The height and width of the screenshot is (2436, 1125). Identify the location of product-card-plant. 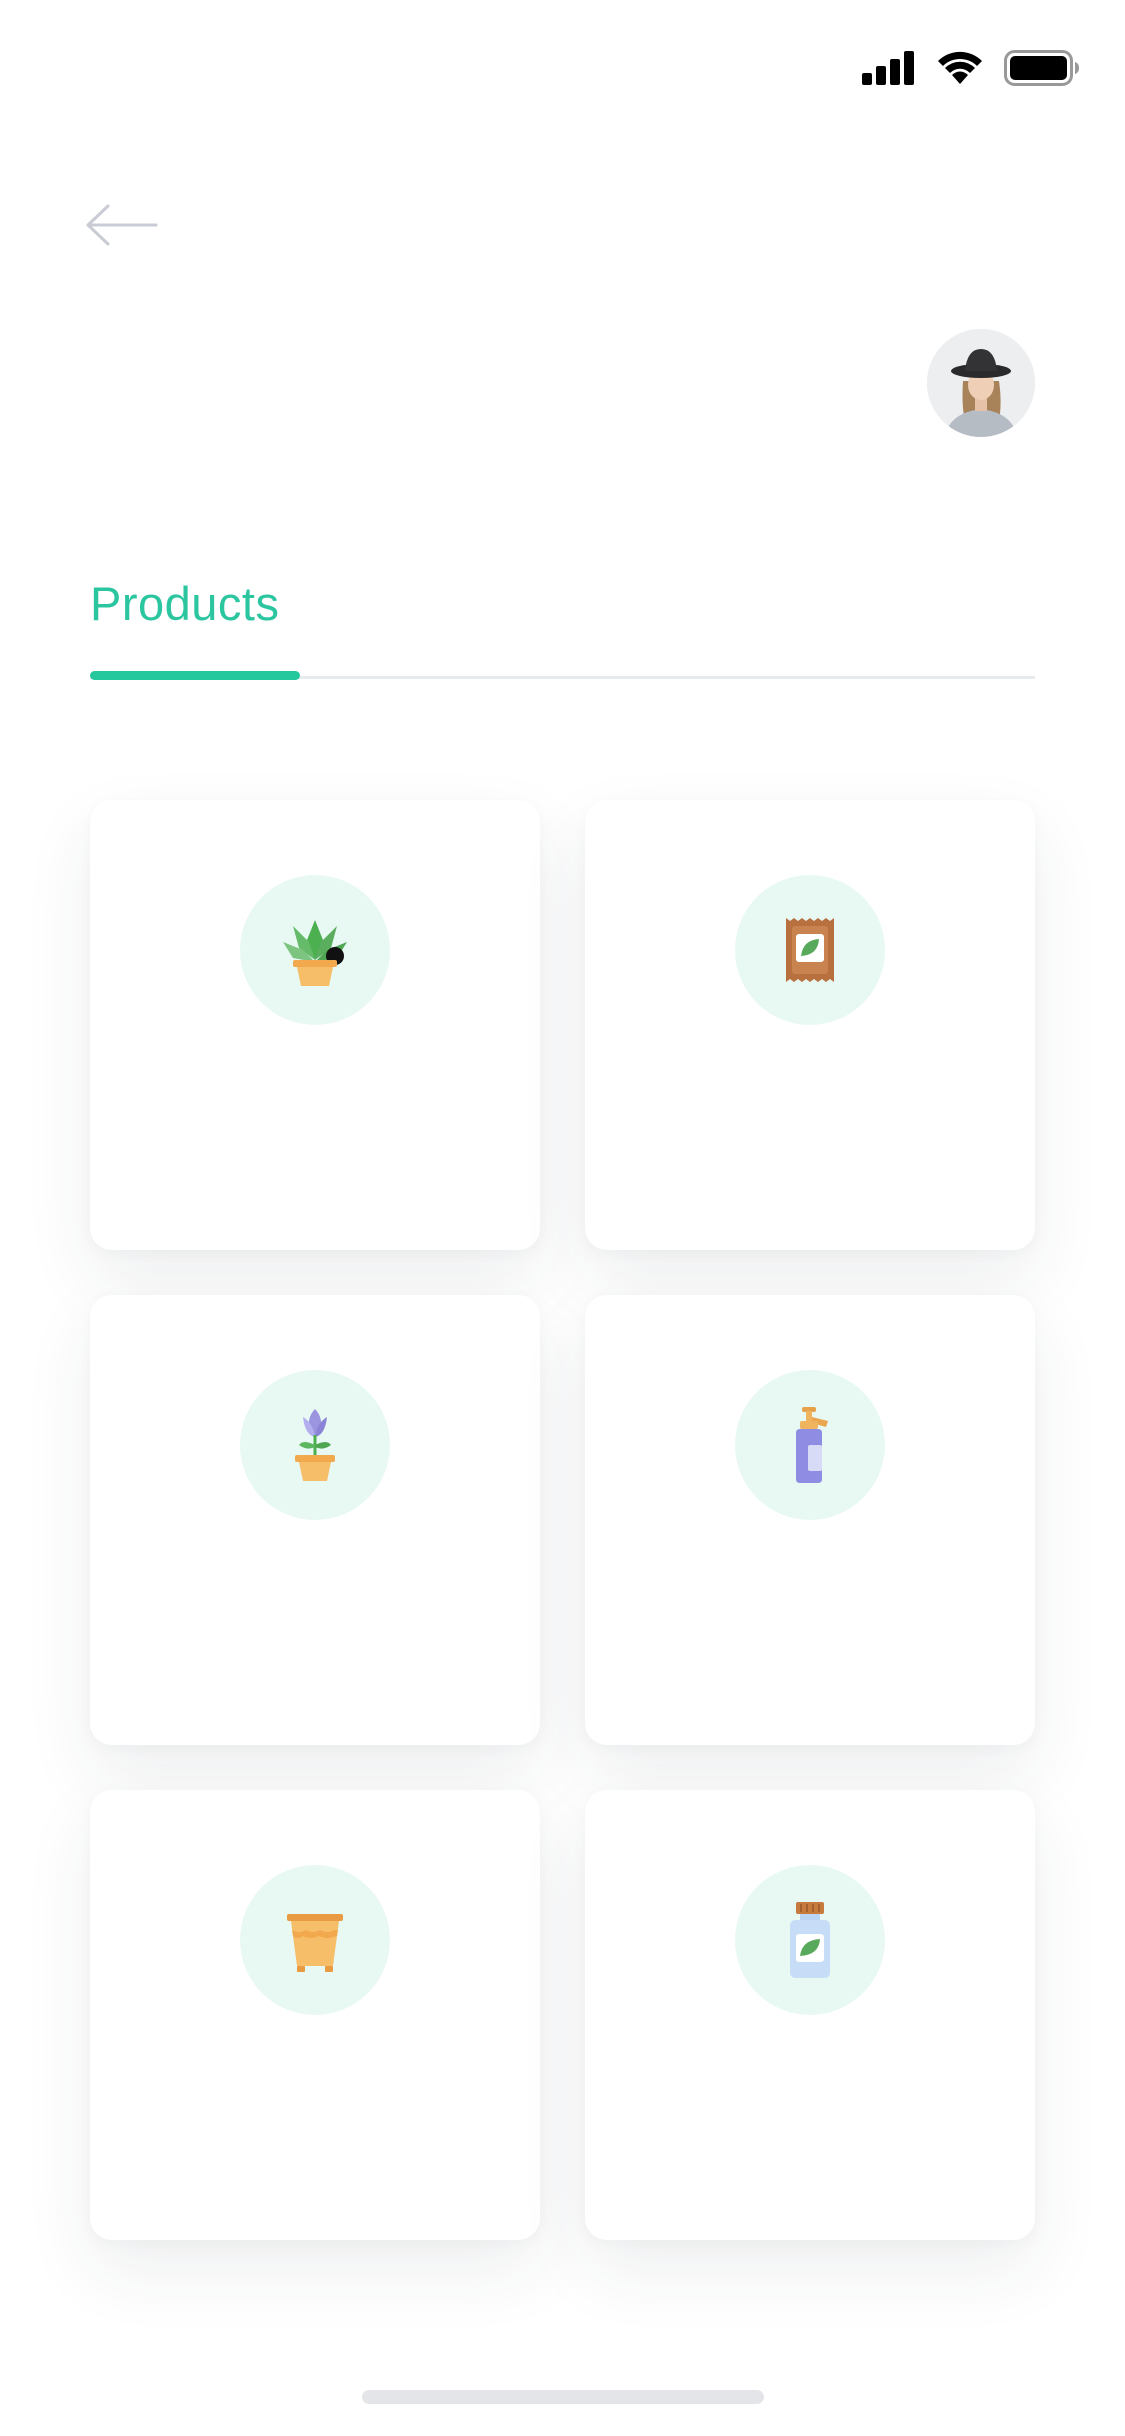
(315, 1025).